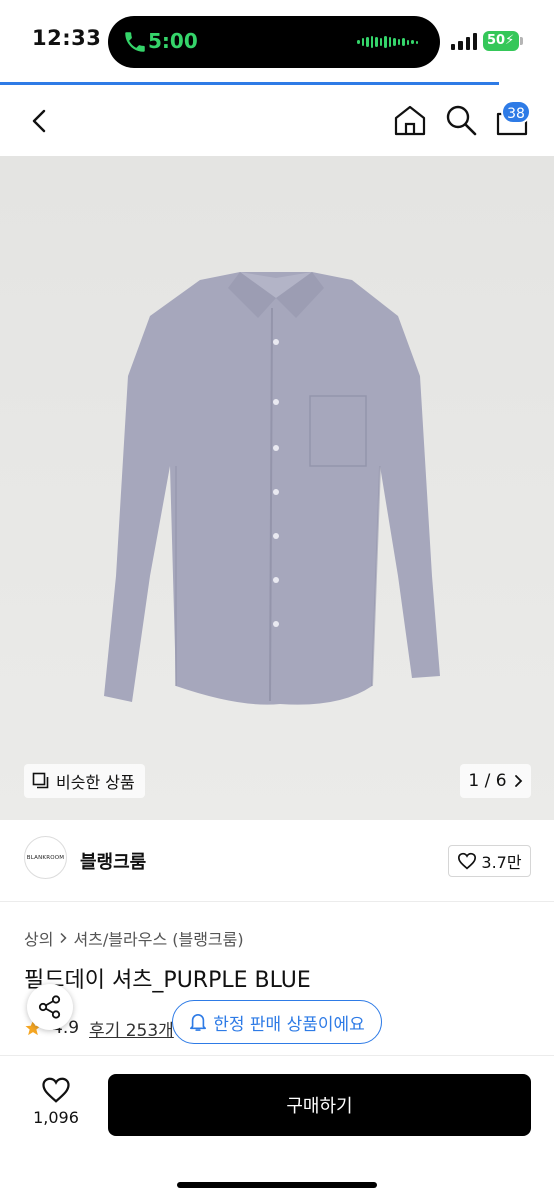  Describe the element at coordinates (274, 42) in the screenshot. I see `dynamic-island: 5:00` at that location.